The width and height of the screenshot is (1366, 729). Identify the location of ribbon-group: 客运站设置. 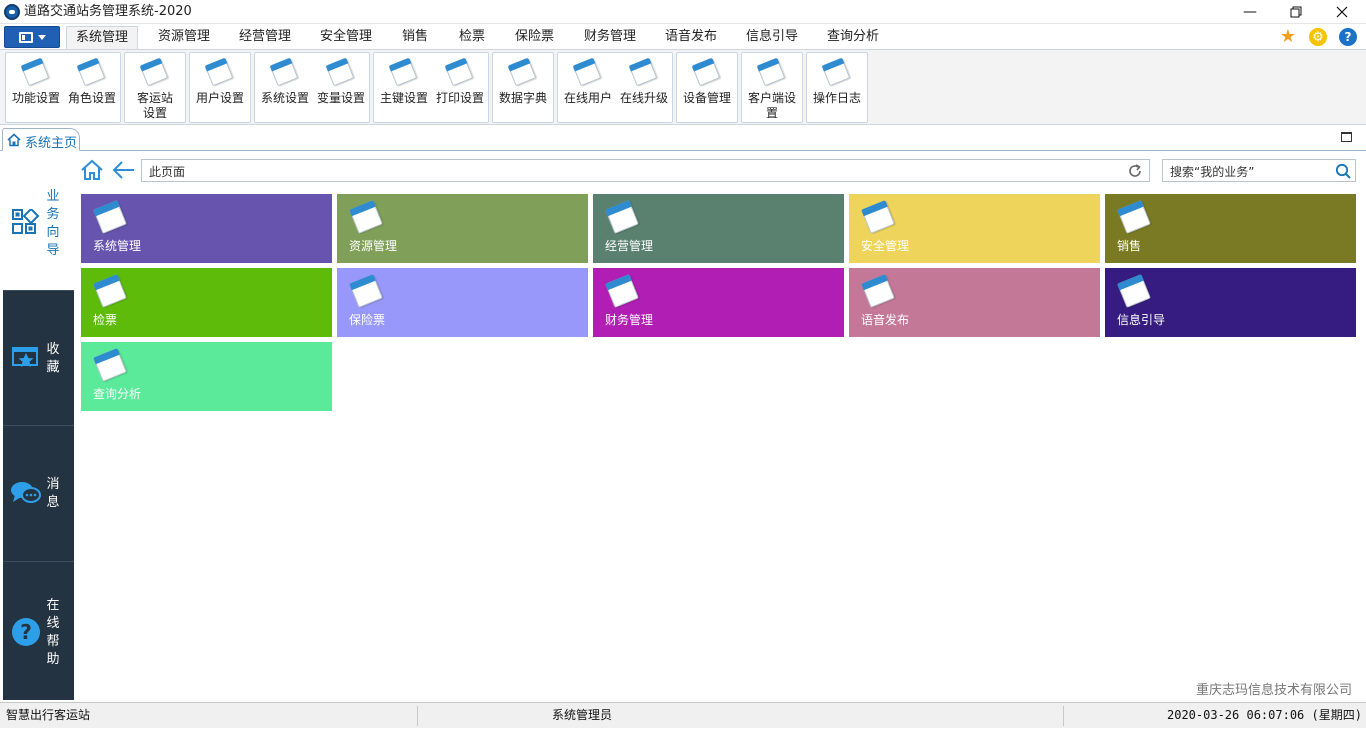
(155, 87).